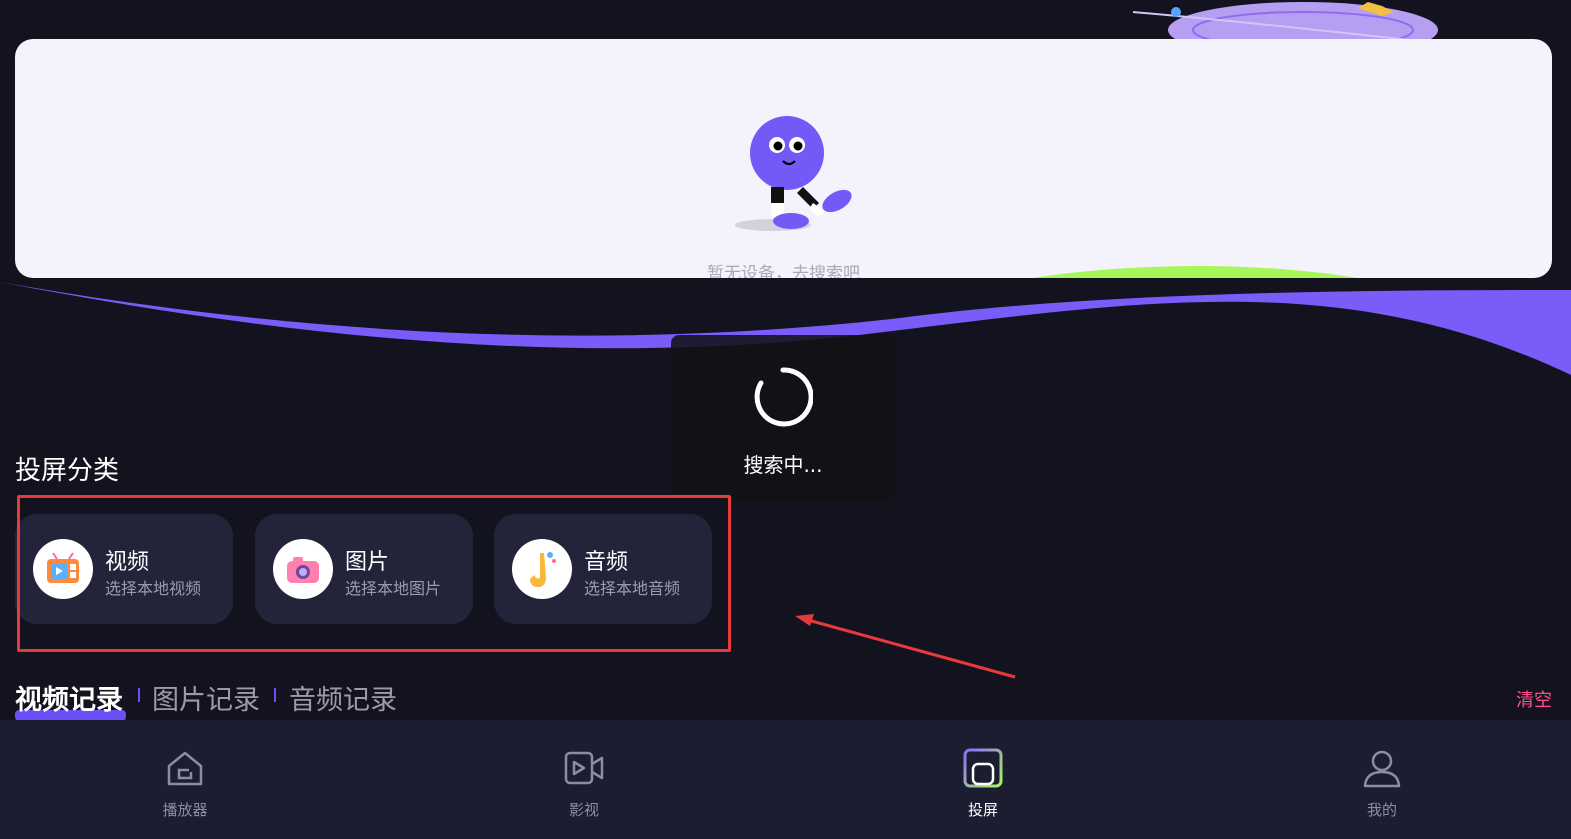 This screenshot has width=1571, height=839. I want to click on nav-item-movies: 影视, so click(584, 779).